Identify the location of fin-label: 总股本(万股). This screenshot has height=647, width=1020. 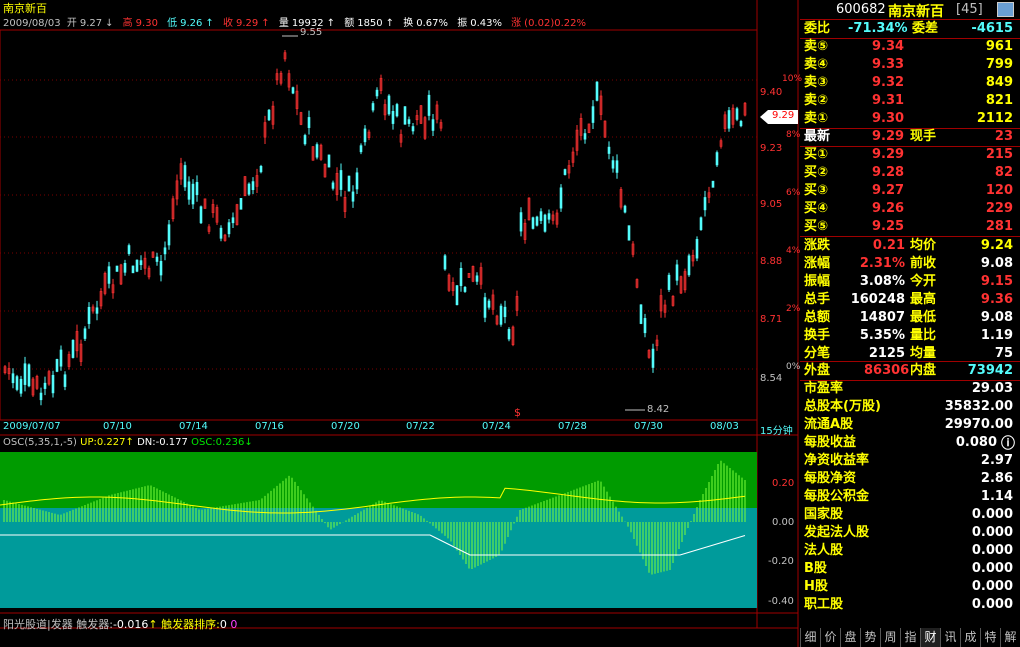
(842, 406).